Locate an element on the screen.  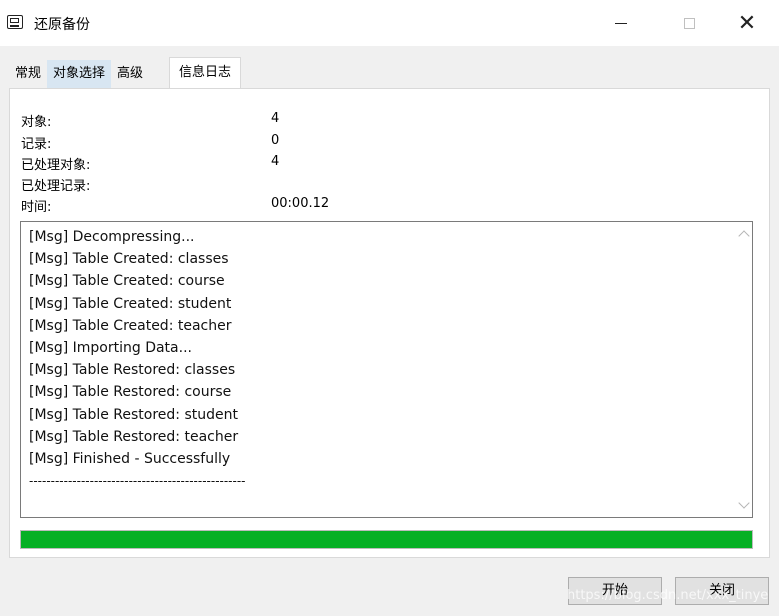
close-window-button: ✕ is located at coordinates (747, 23).